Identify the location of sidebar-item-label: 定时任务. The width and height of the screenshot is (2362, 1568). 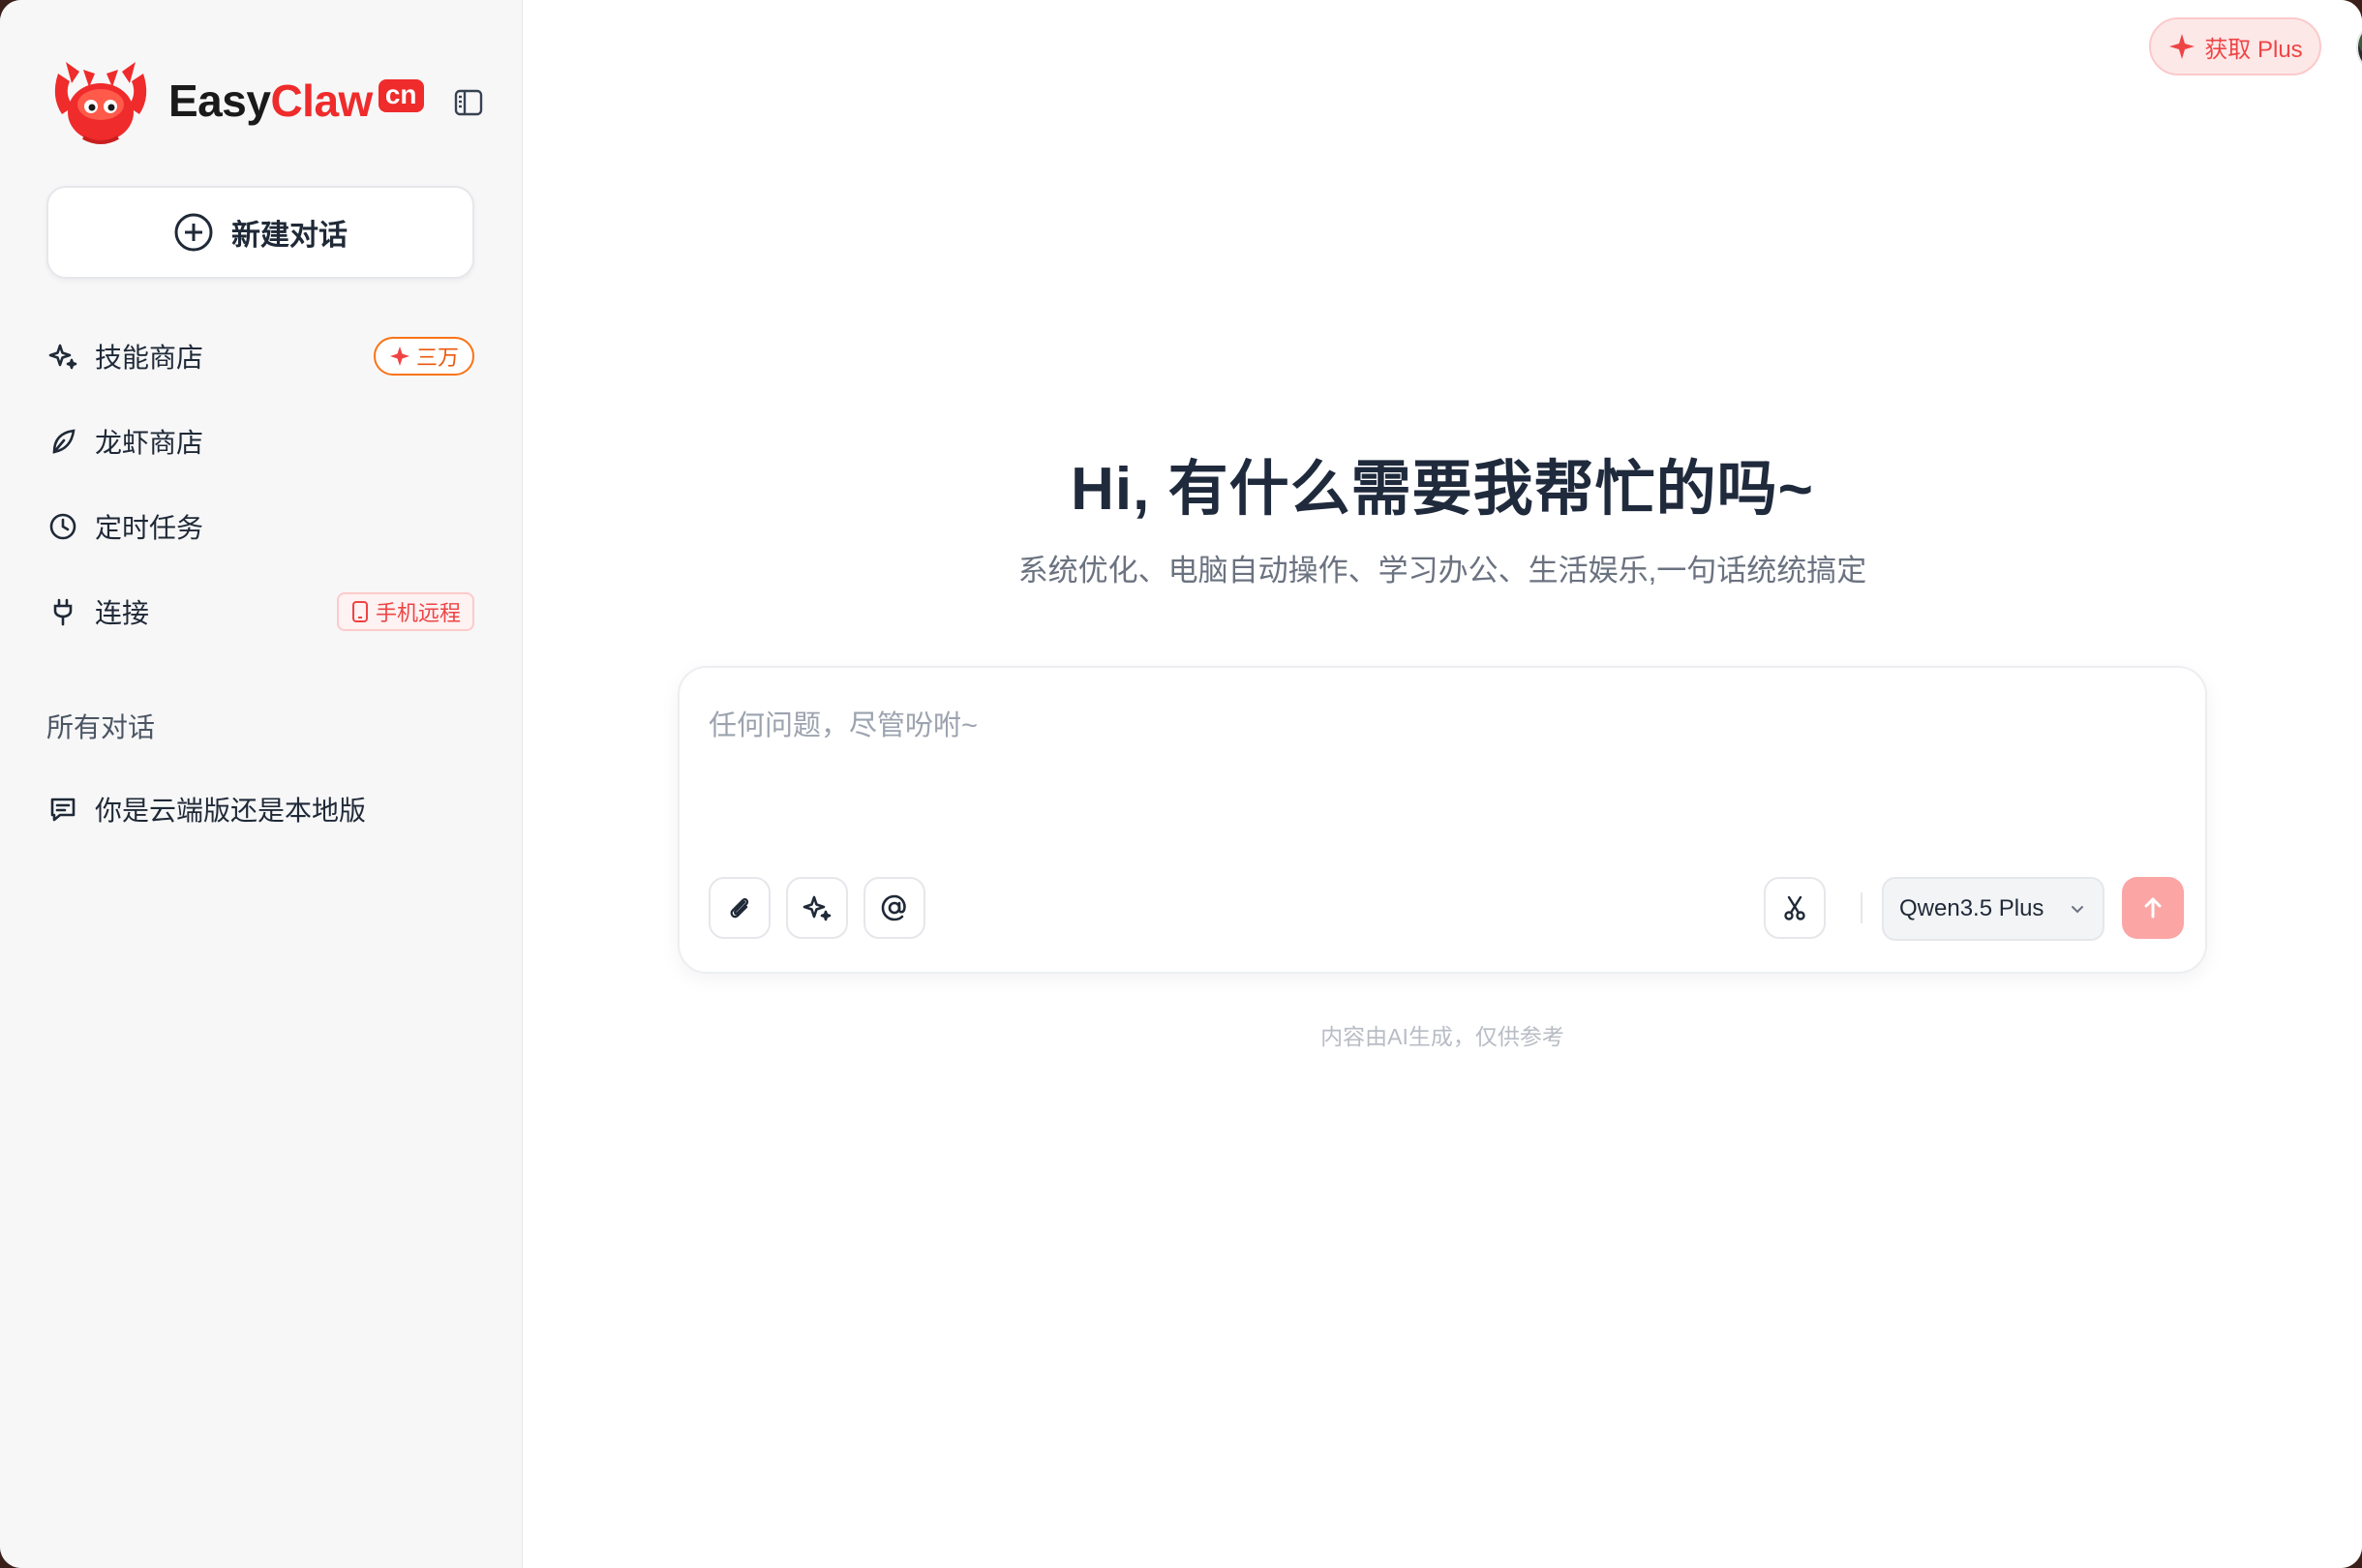
(149, 528).